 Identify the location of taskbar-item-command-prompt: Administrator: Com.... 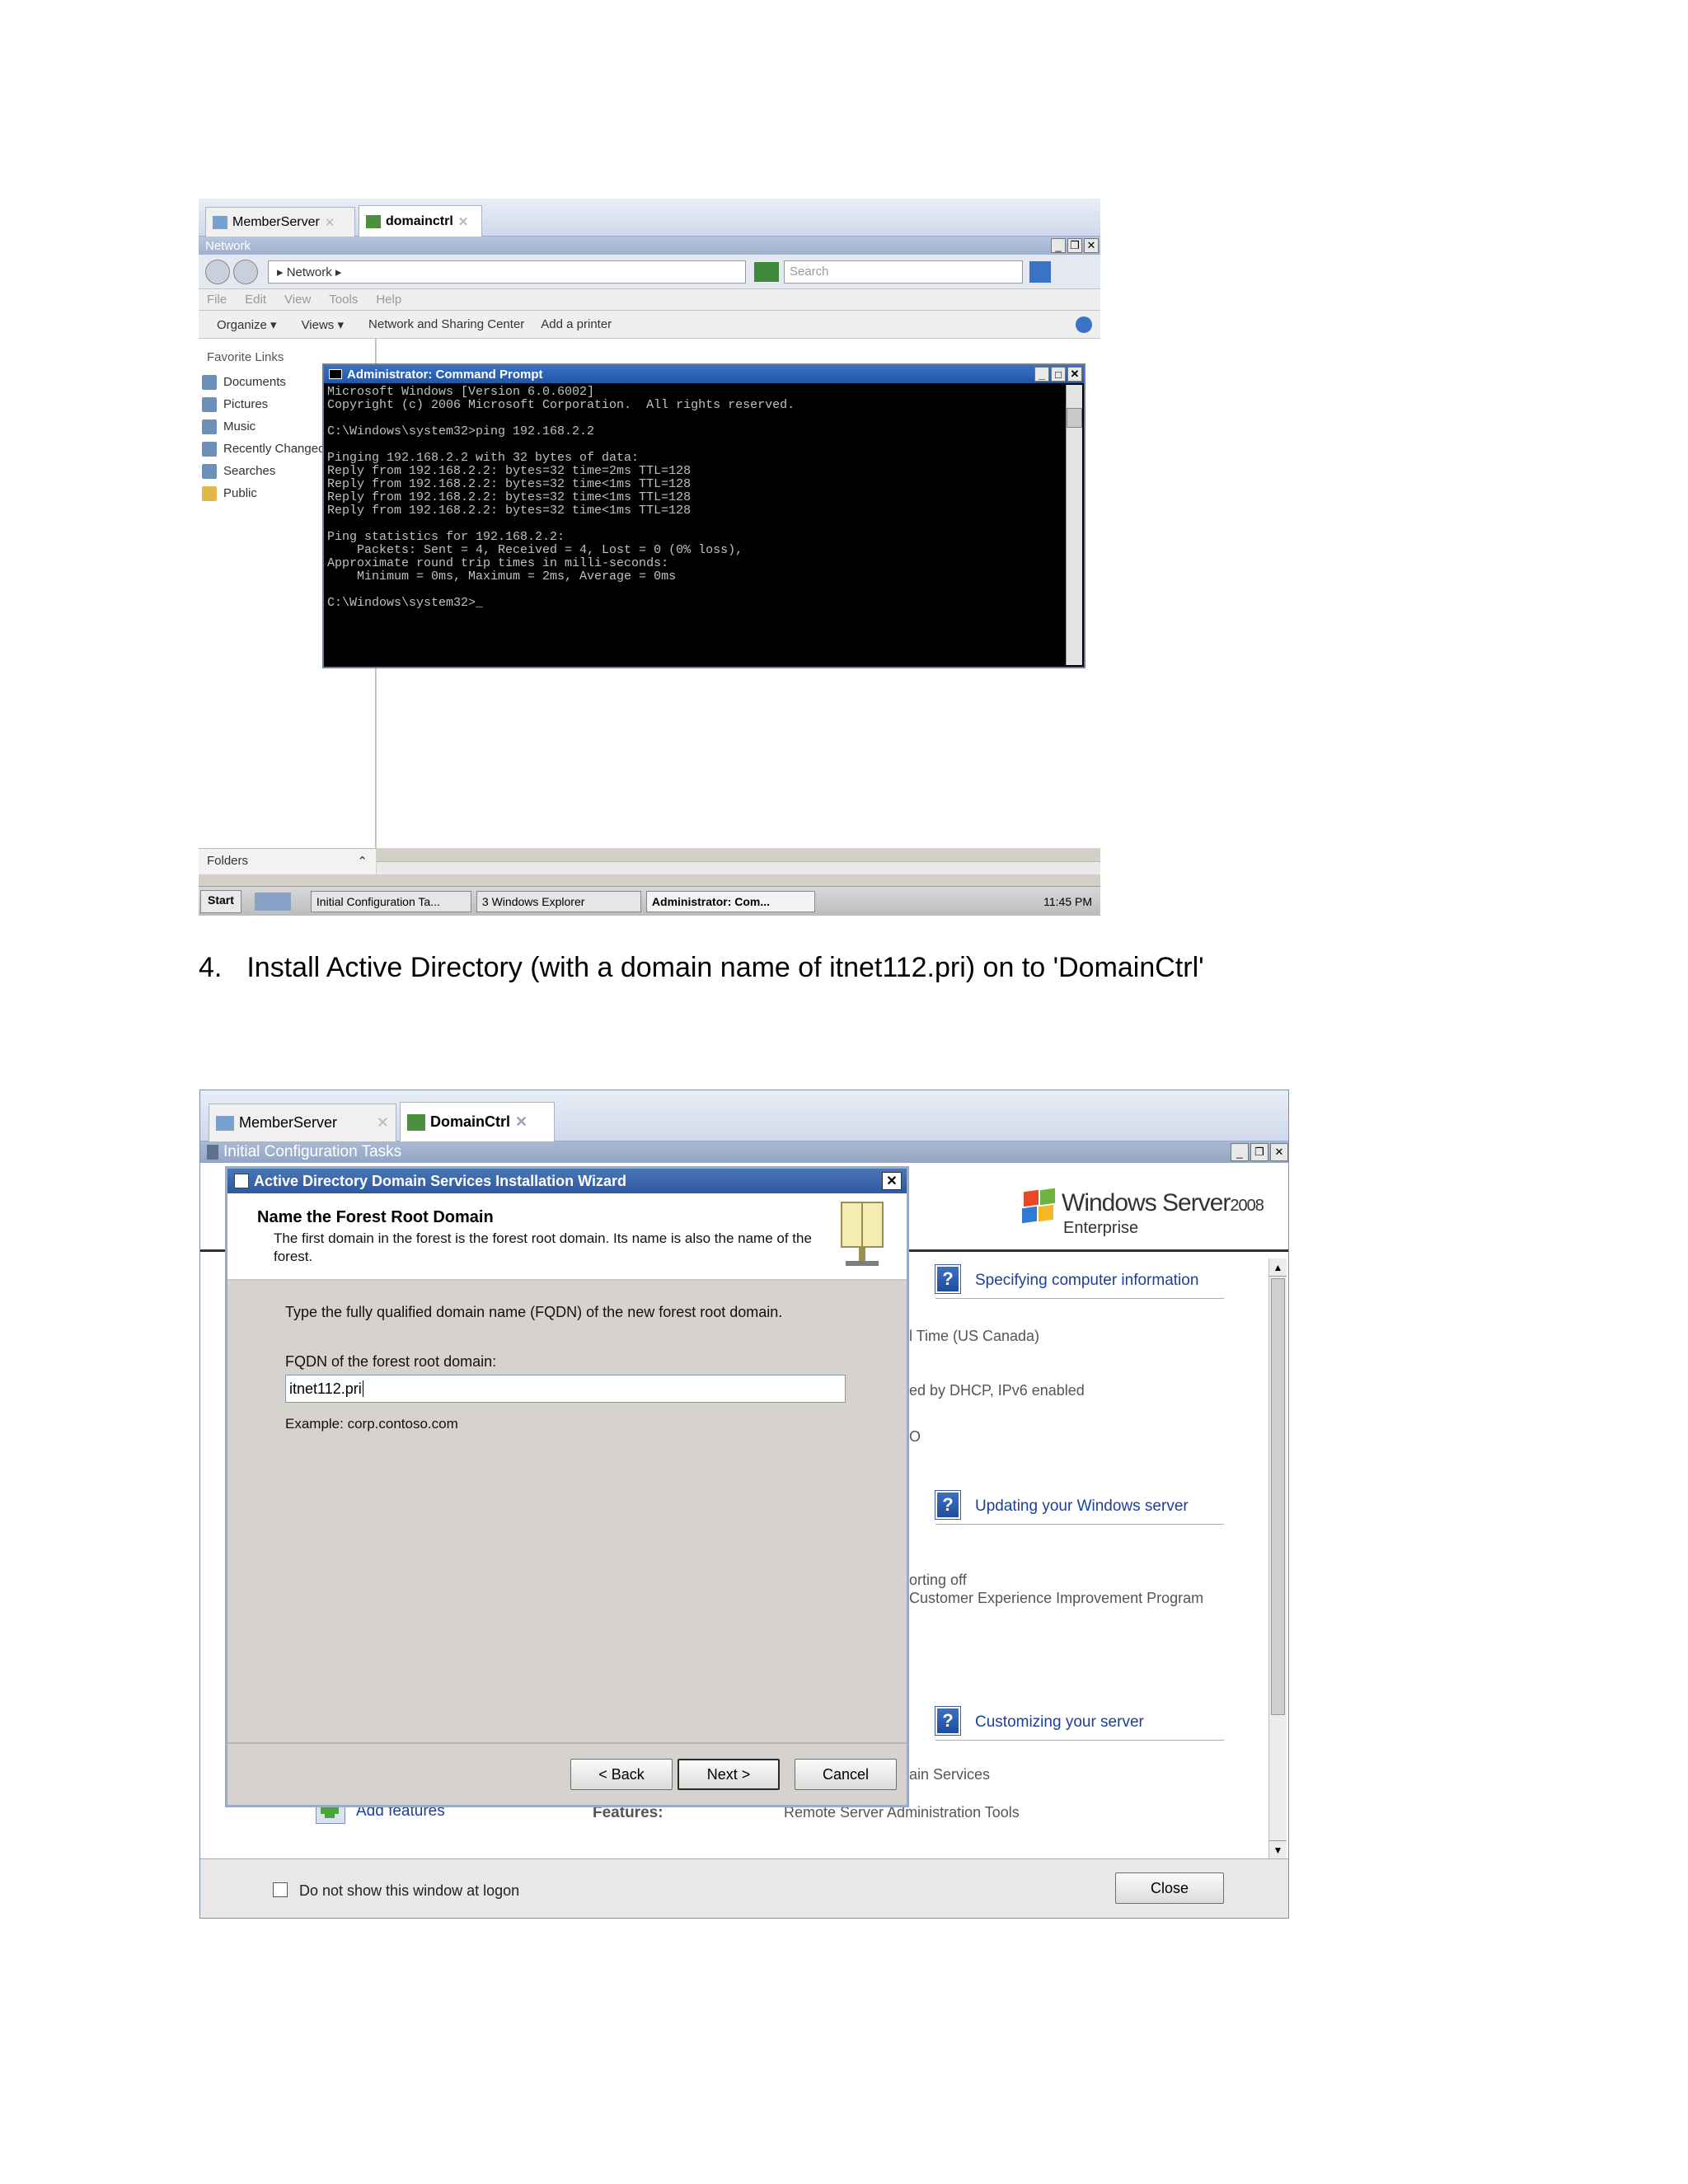
(730, 901).